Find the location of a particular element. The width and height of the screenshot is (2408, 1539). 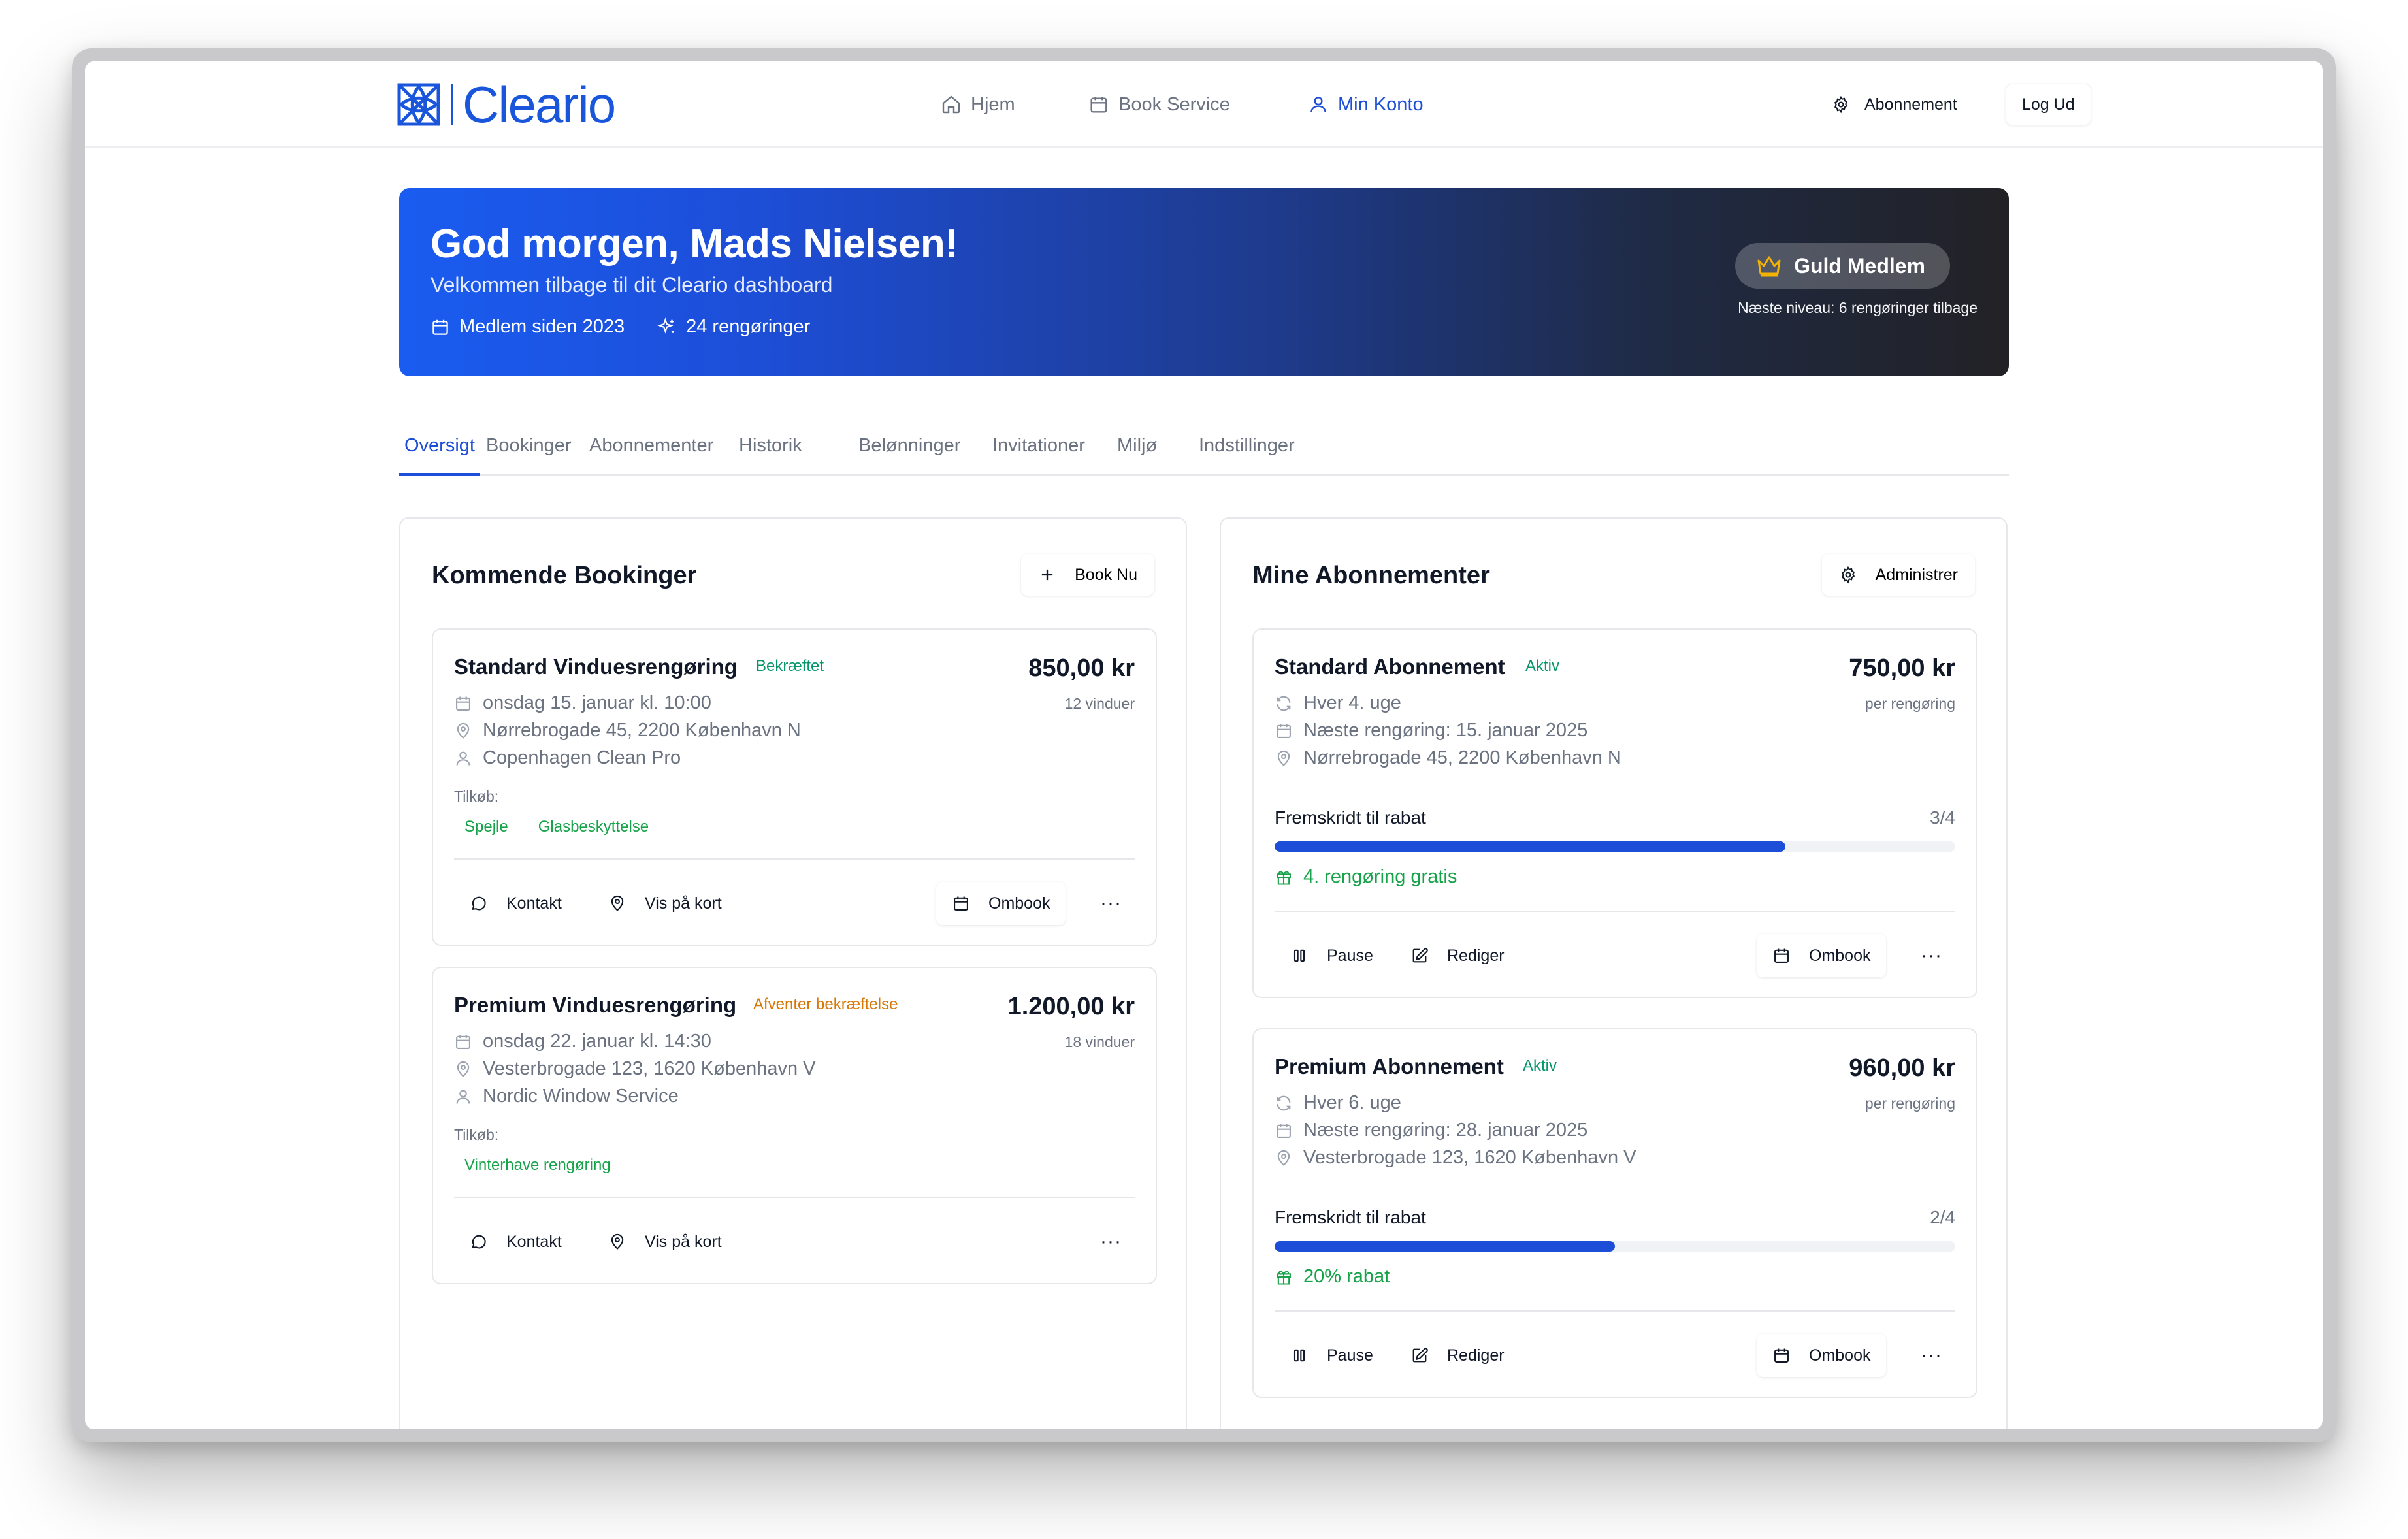

cleaning-count-text: 24 rengøringer is located at coordinates (748, 326).